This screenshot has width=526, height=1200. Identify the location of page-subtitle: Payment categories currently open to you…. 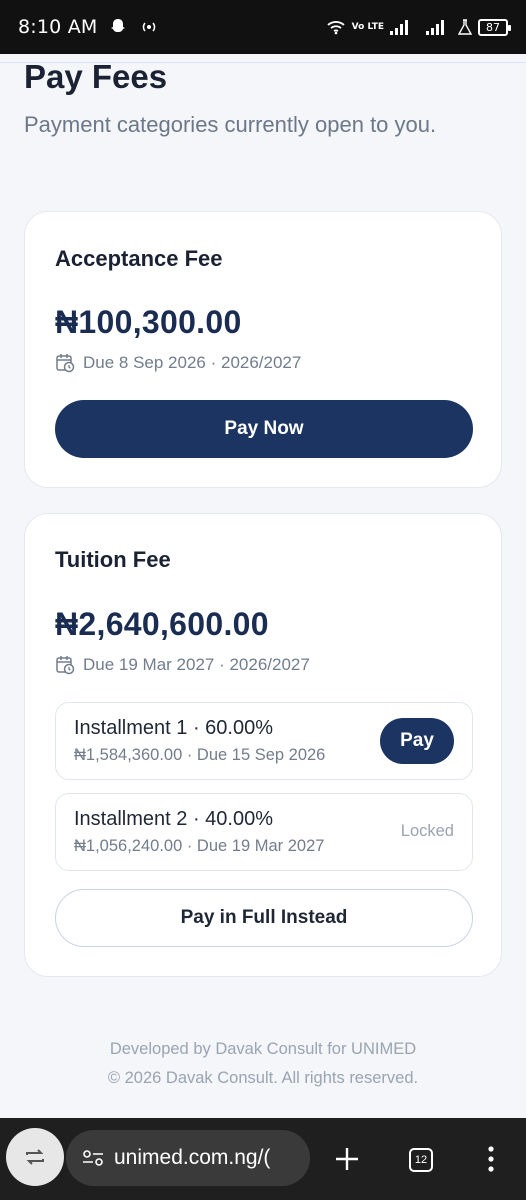
(230, 124).